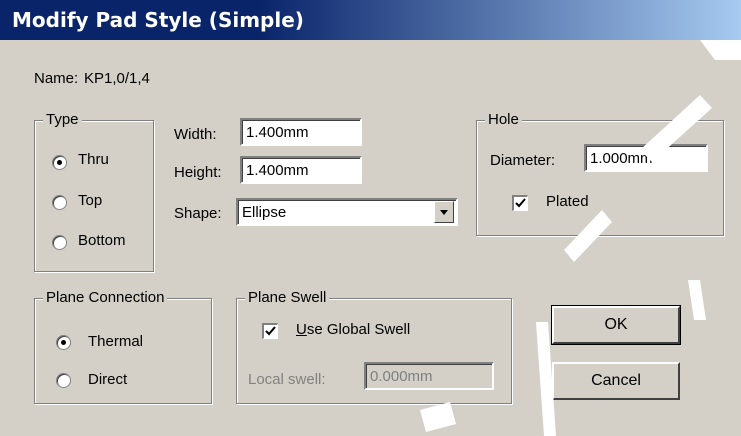 The height and width of the screenshot is (436, 741). I want to click on diameter-input: 1.000mm, so click(646, 158).